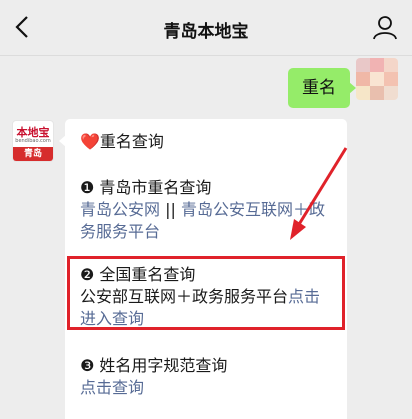  I want to click on link-national-query: 点击, so click(304, 296).